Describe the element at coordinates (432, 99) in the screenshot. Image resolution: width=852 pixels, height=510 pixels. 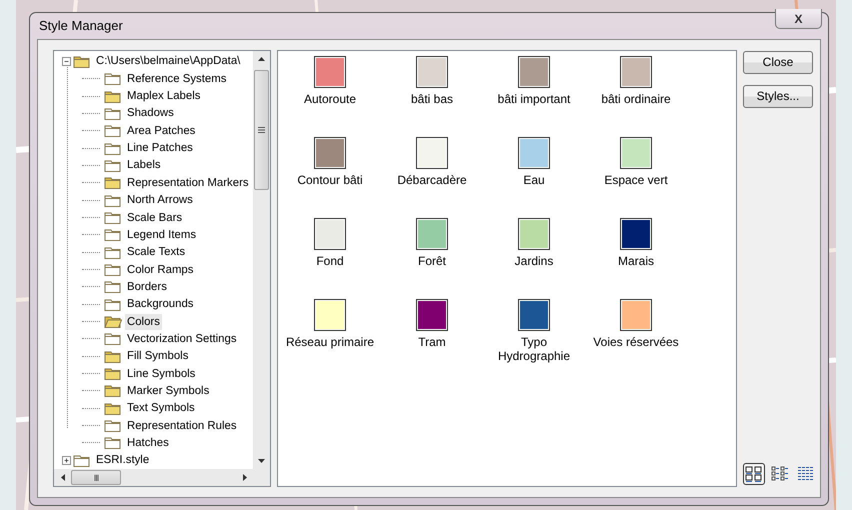
I see `color-name: bâti bas` at that location.